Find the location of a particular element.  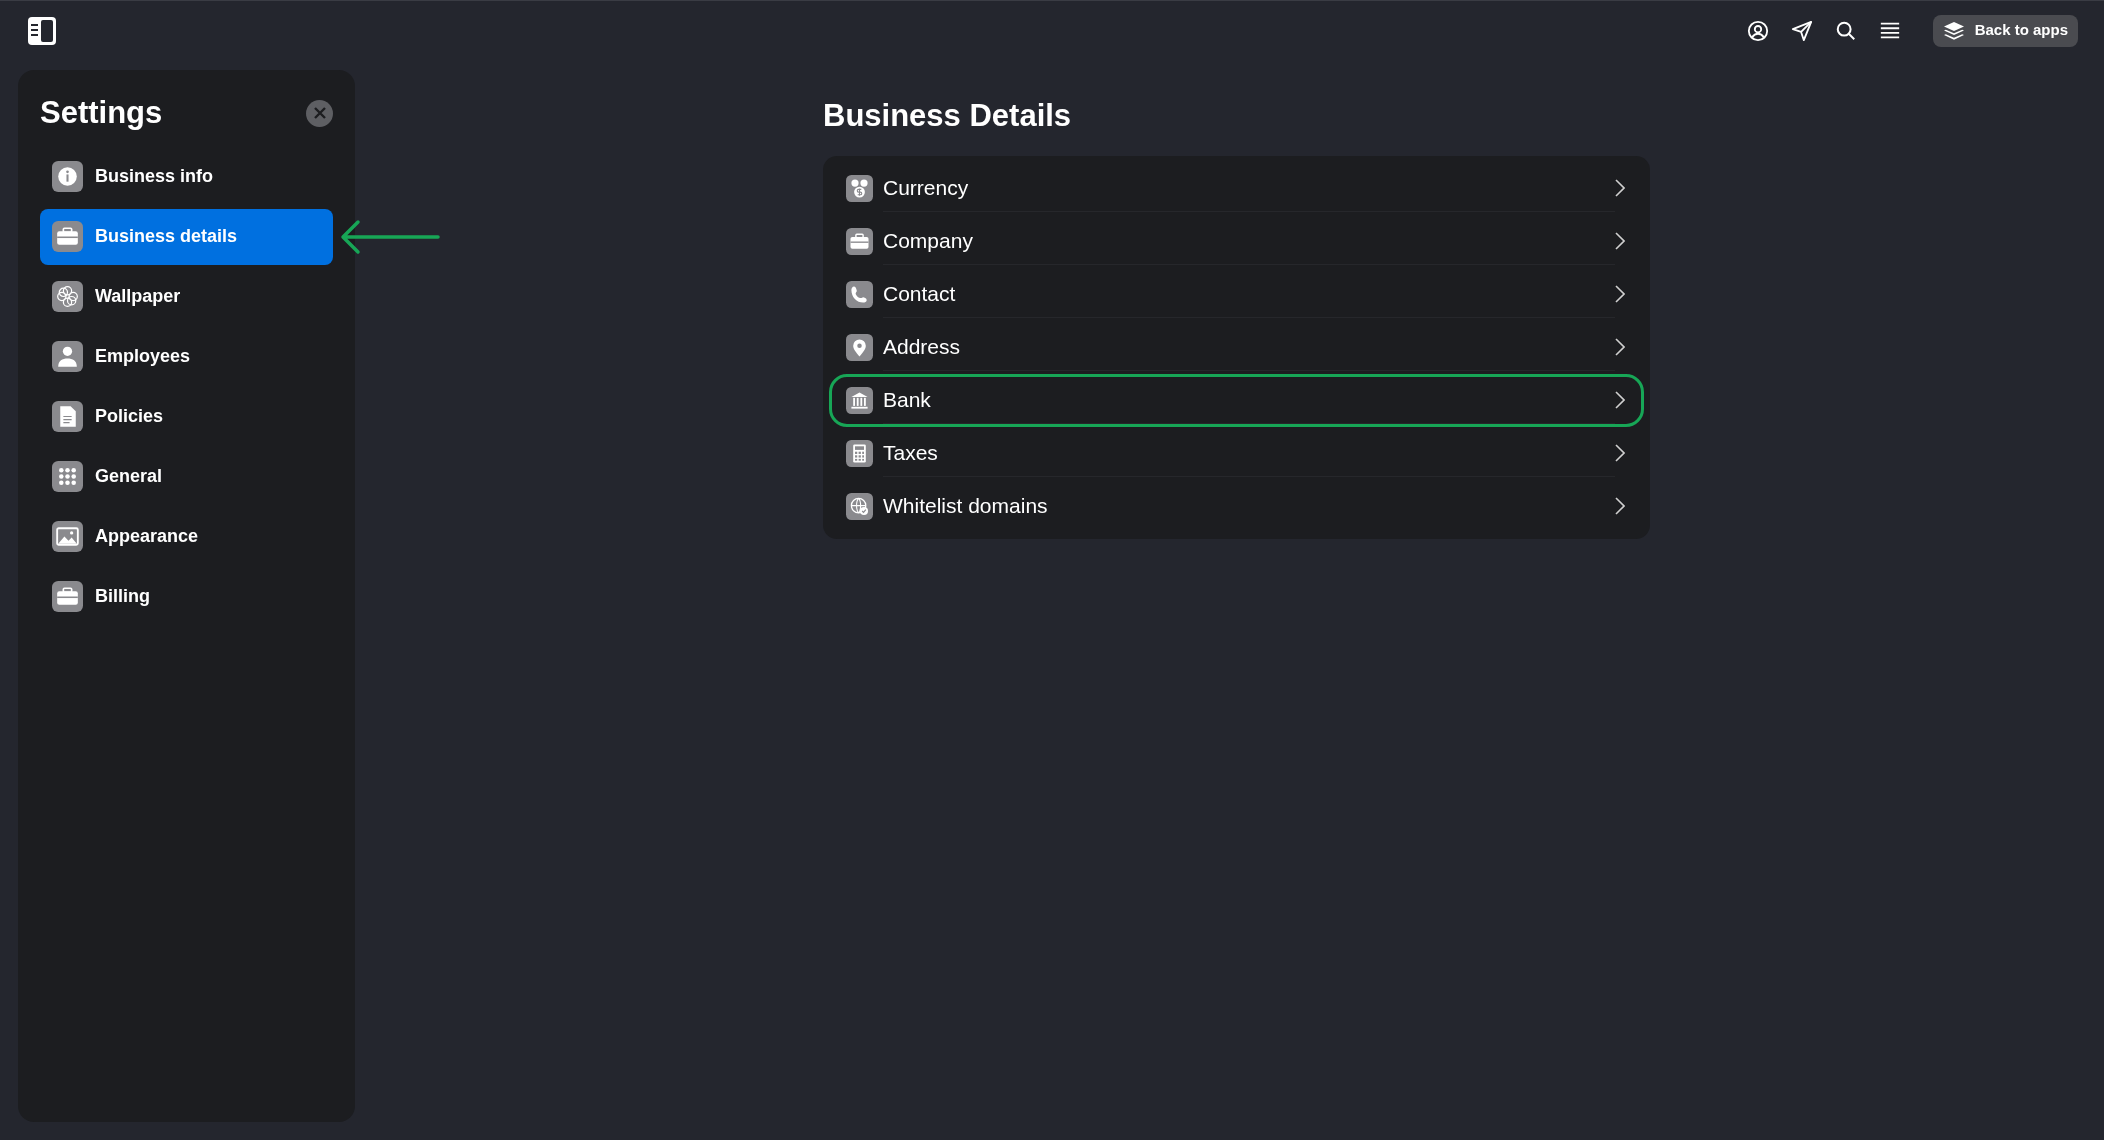

image-icon is located at coordinates (67, 536).